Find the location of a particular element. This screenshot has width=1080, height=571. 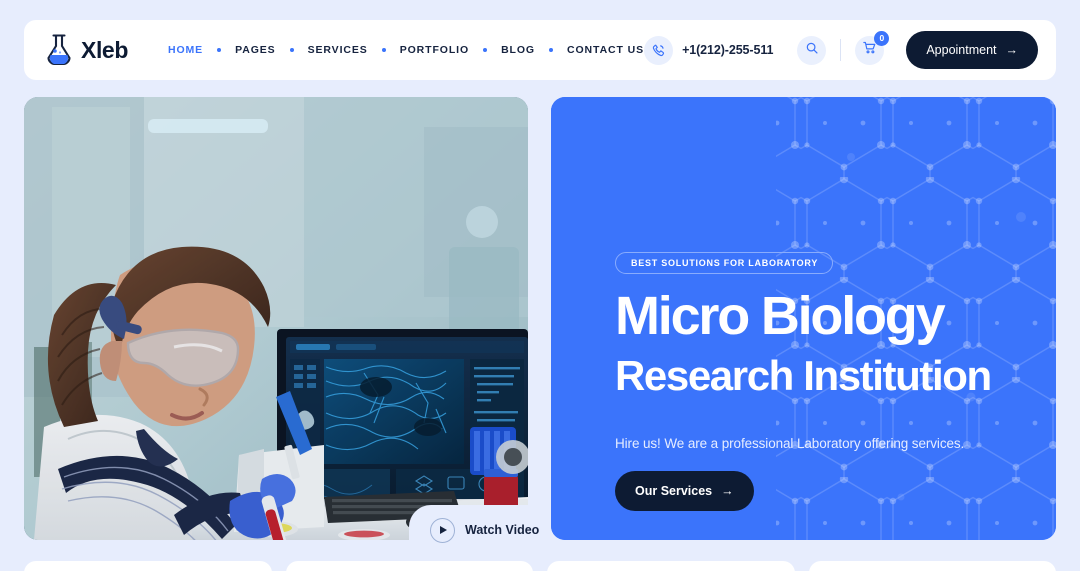

nav-item-contact-us: CONTACT US is located at coordinates (605, 50).